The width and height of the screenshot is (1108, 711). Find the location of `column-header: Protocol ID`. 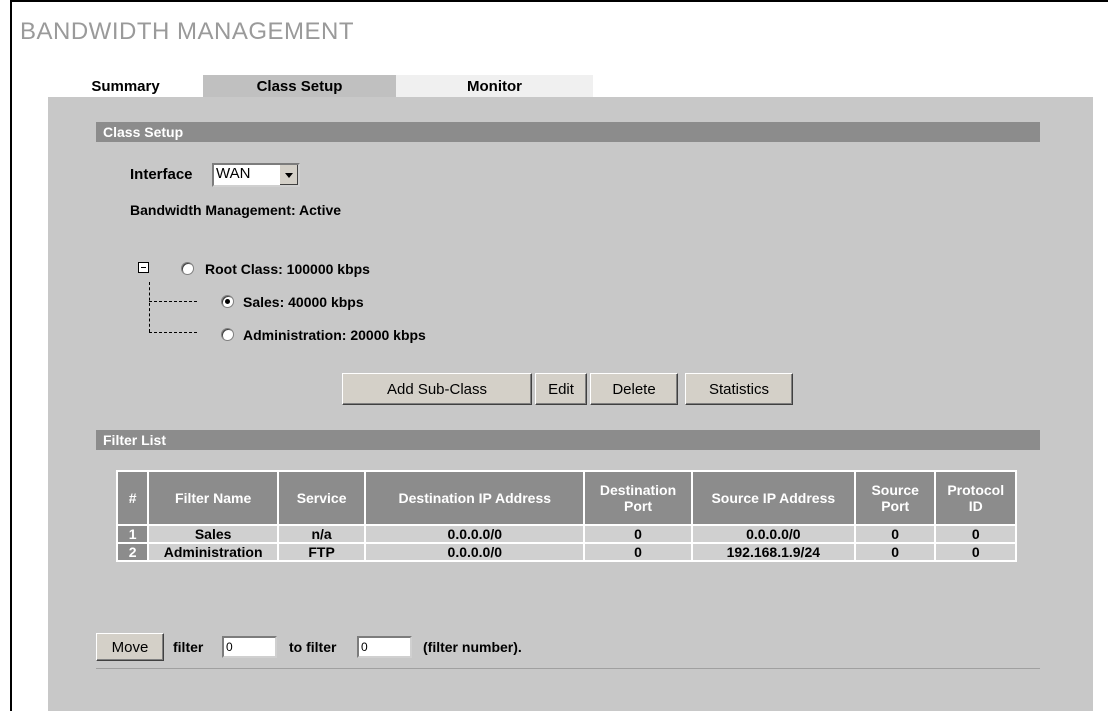

column-header: Protocol ID is located at coordinates (975, 498).